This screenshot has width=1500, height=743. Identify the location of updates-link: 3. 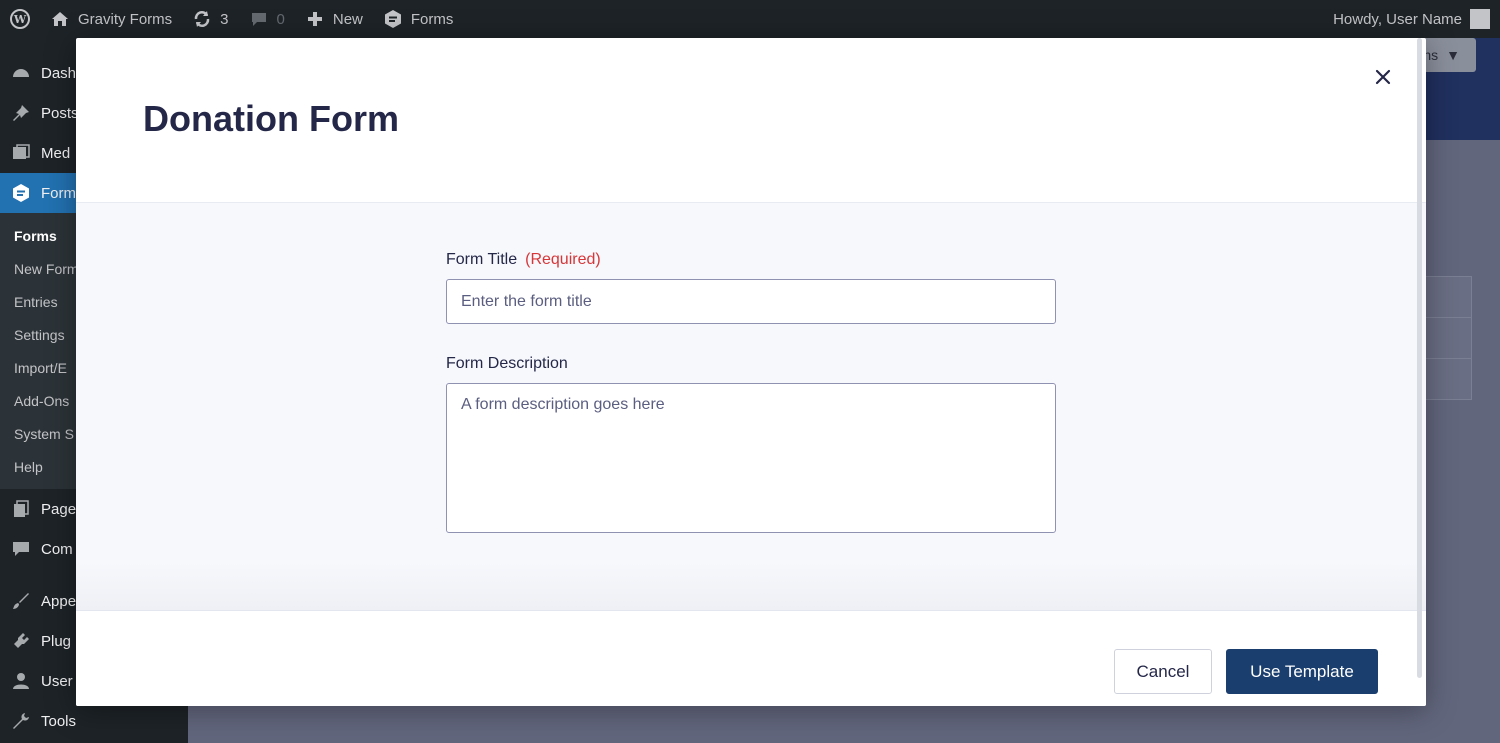
(210, 19).